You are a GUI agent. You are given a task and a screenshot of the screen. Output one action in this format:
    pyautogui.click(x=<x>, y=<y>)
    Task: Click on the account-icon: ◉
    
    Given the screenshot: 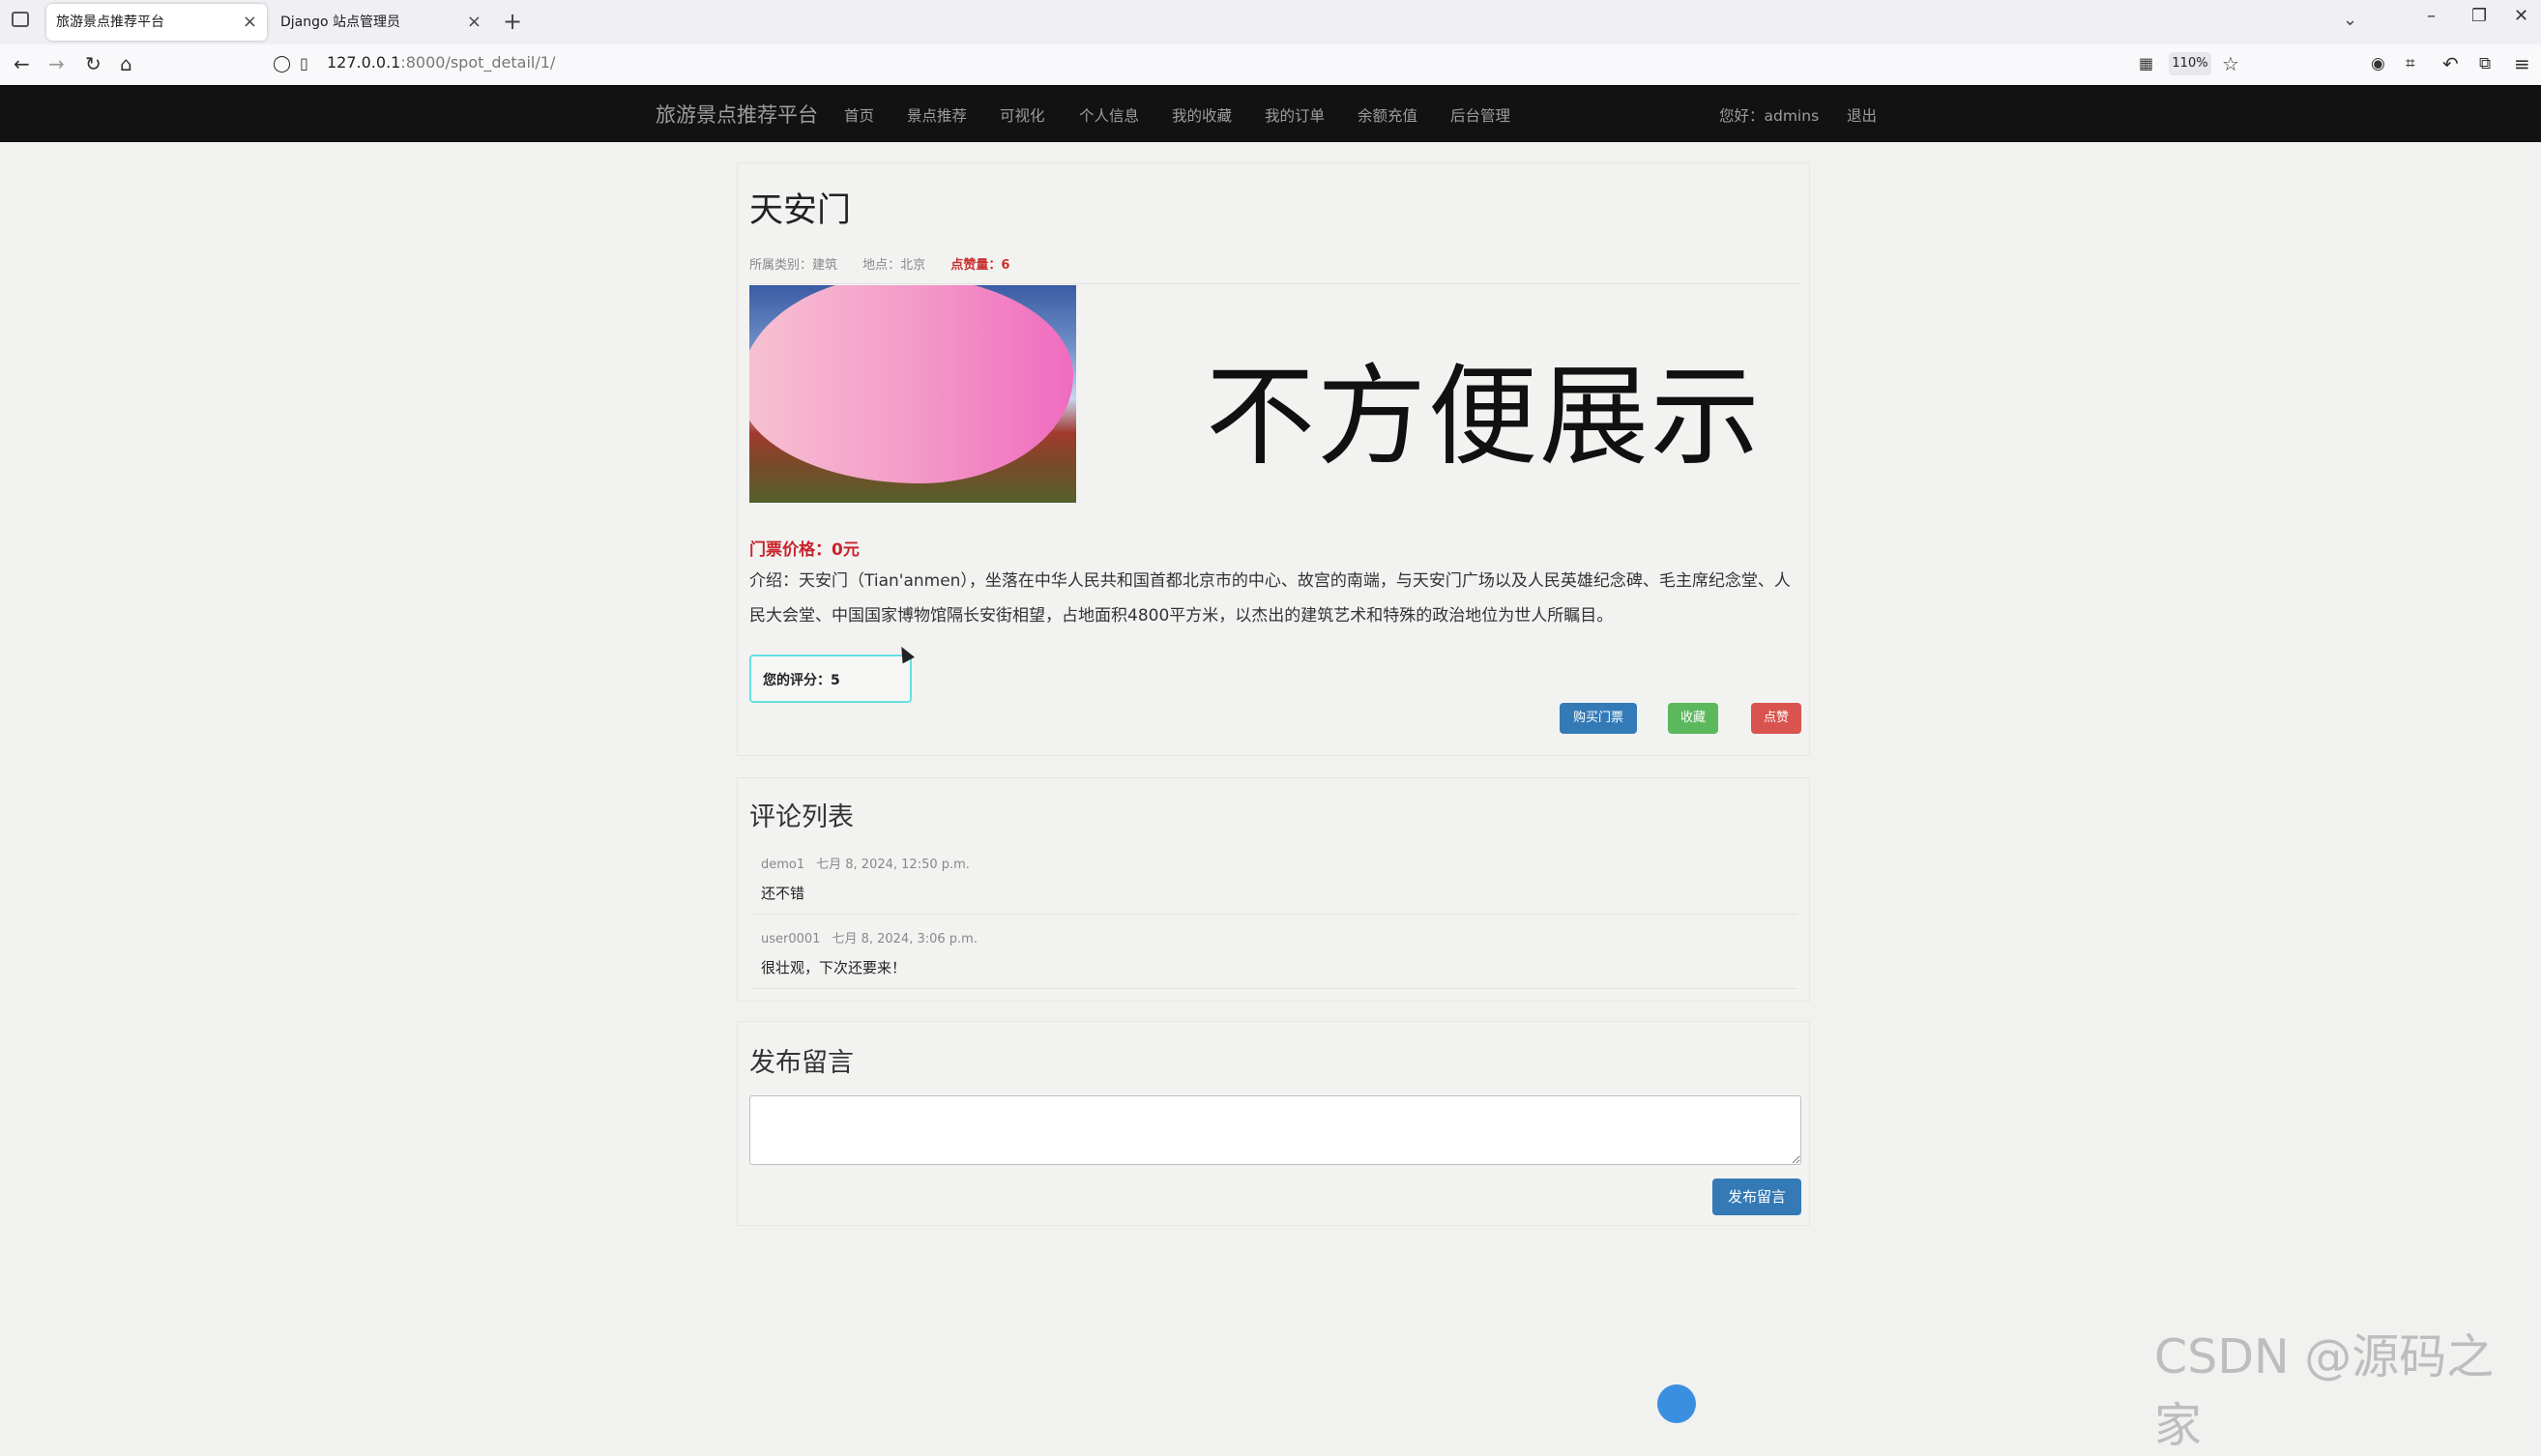 What is the action you would take?
    pyautogui.click(x=2378, y=63)
    